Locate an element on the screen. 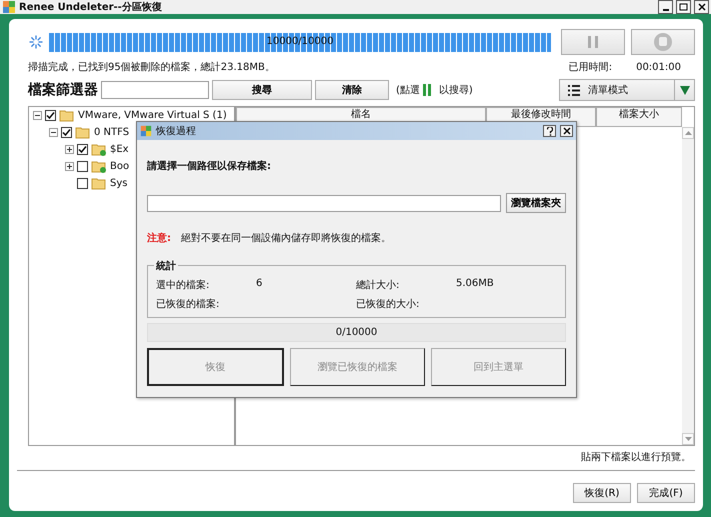 The width and height of the screenshot is (711, 517). window-title: Renee Undeleter--分區恢復 is located at coordinates (91, 7).